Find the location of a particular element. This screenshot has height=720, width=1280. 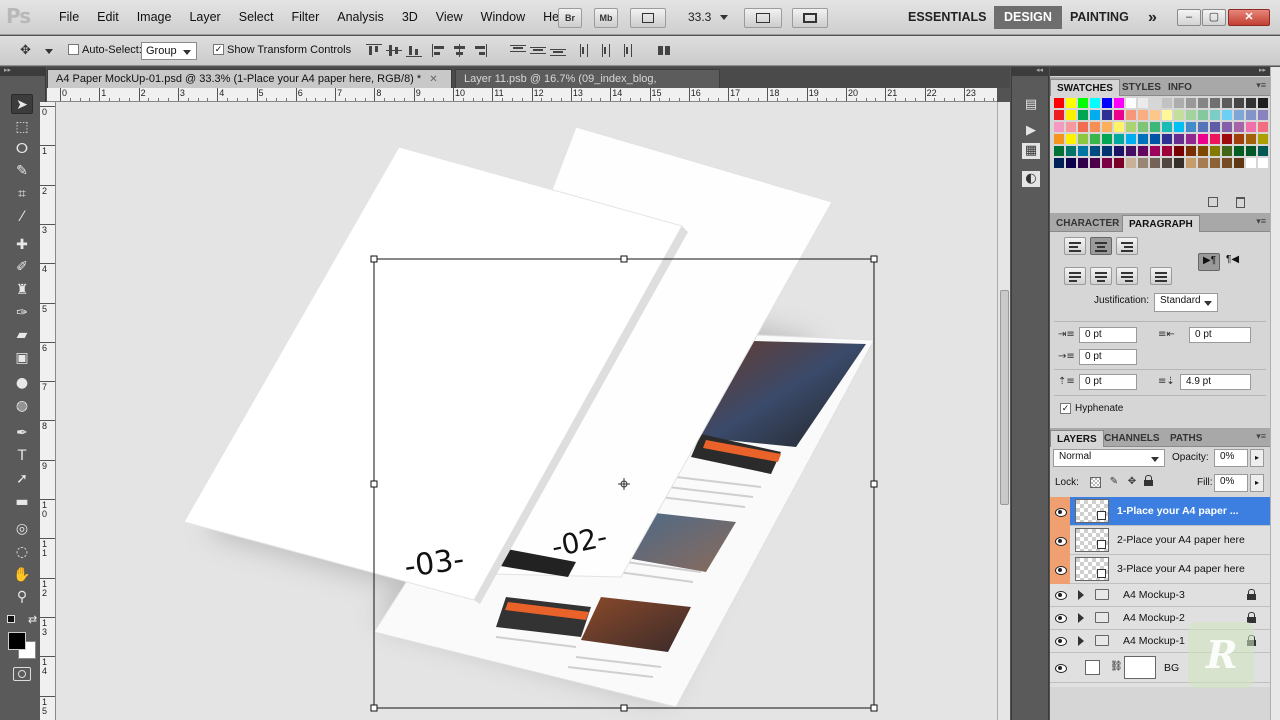

crop-tool-icon: ⌗ is located at coordinates (22, 194).